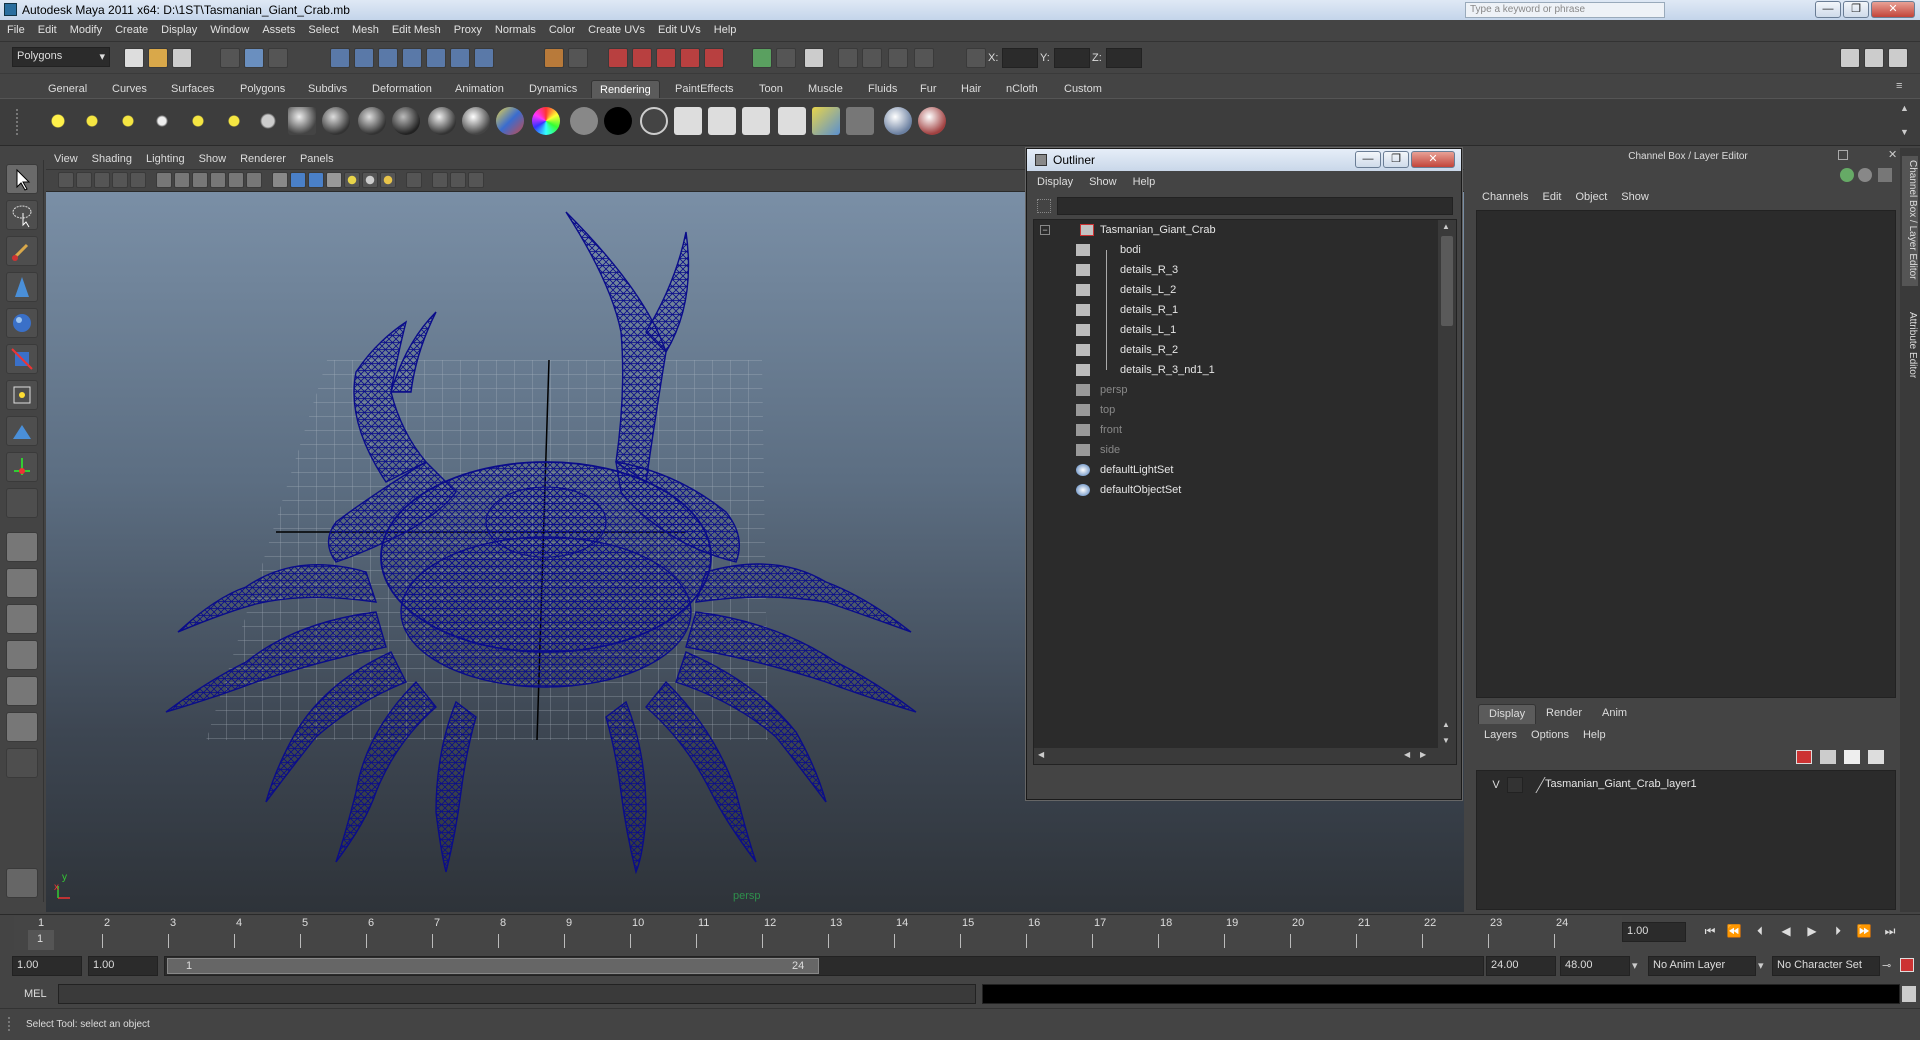 This screenshot has width=1920, height=1040. What do you see at coordinates (67, 89) in the screenshot?
I see `shelf-tab-general: General` at bounding box center [67, 89].